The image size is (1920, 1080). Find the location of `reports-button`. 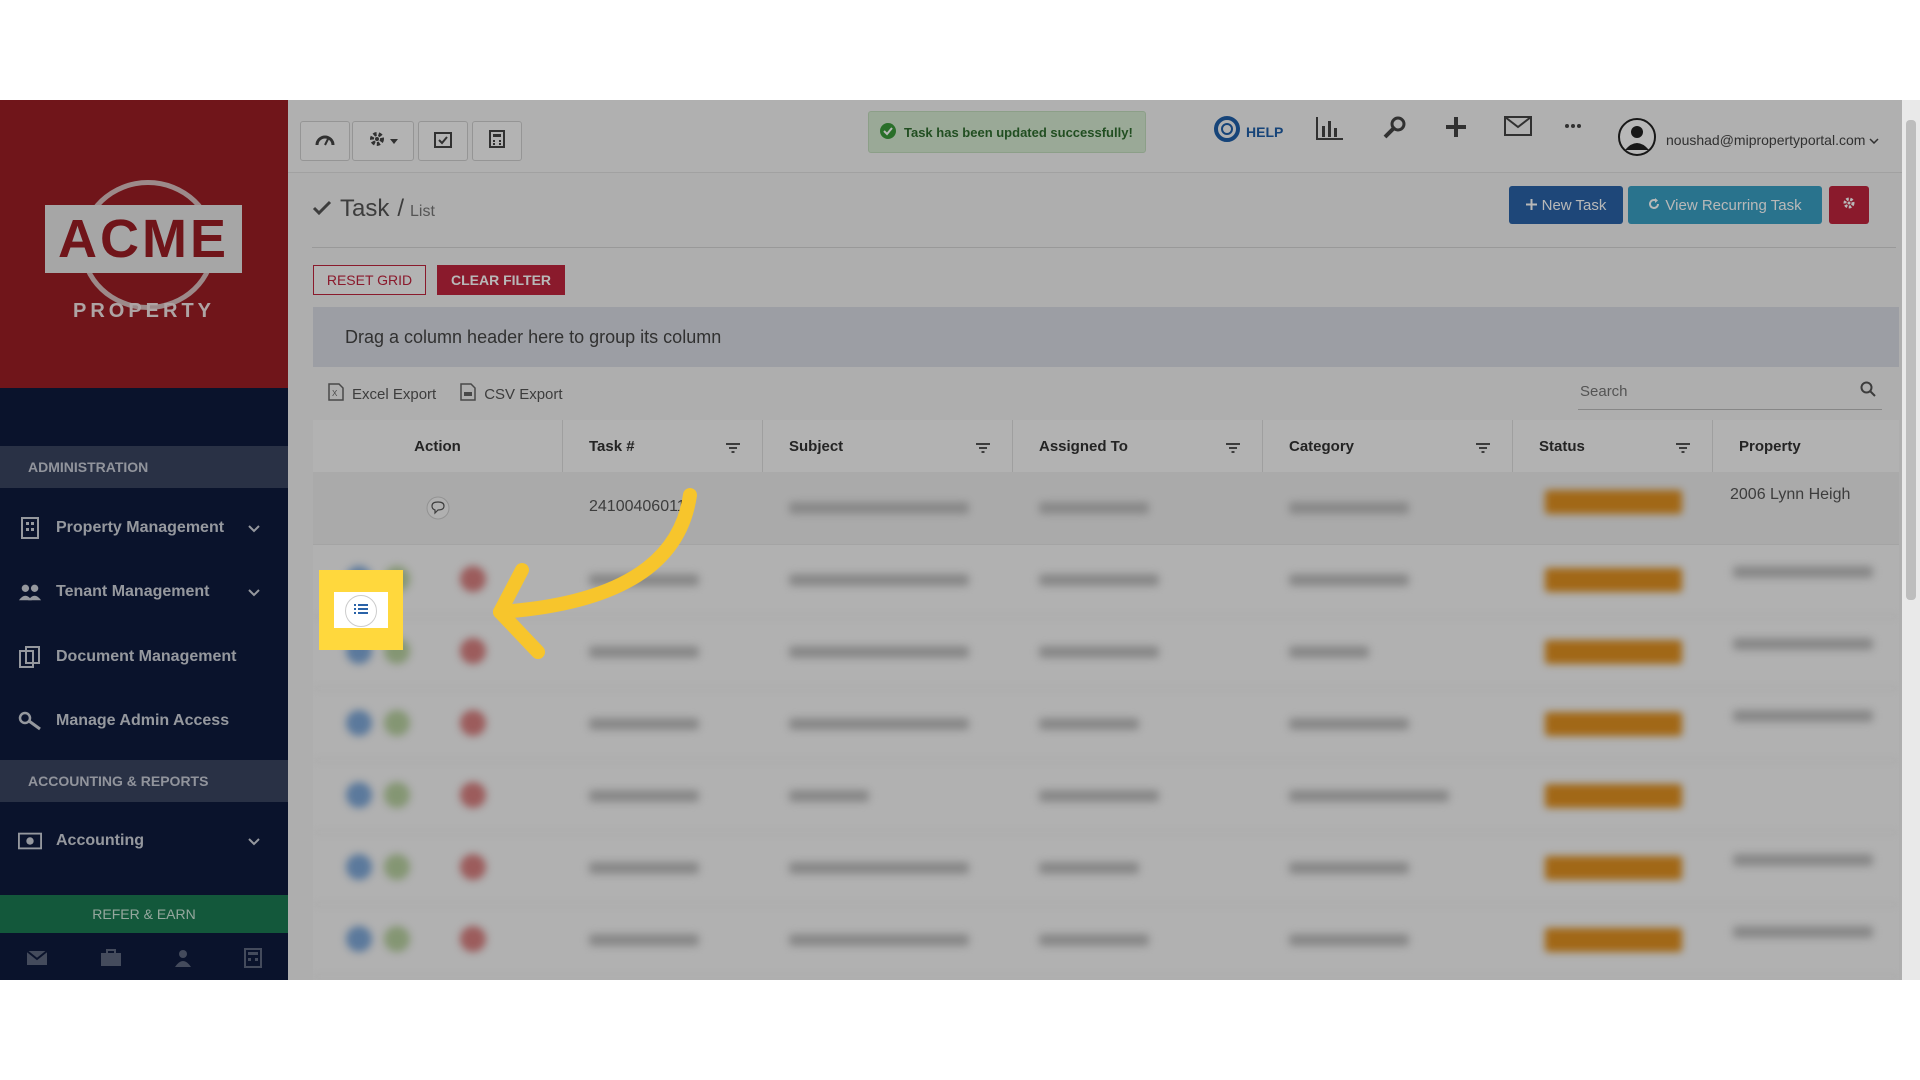

reports-button is located at coordinates (1330, 130).